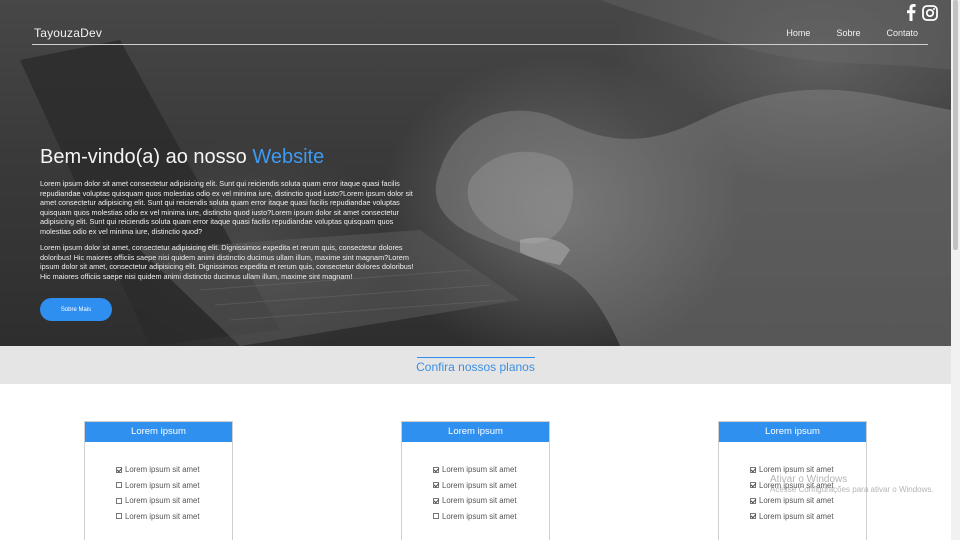 This screenshot has height=540, width=960. What do you see at coordinates (76, 309) in the screenshot?
I see `sobre-mais-button: Sobre Mais` at bounding box center [76, 309].